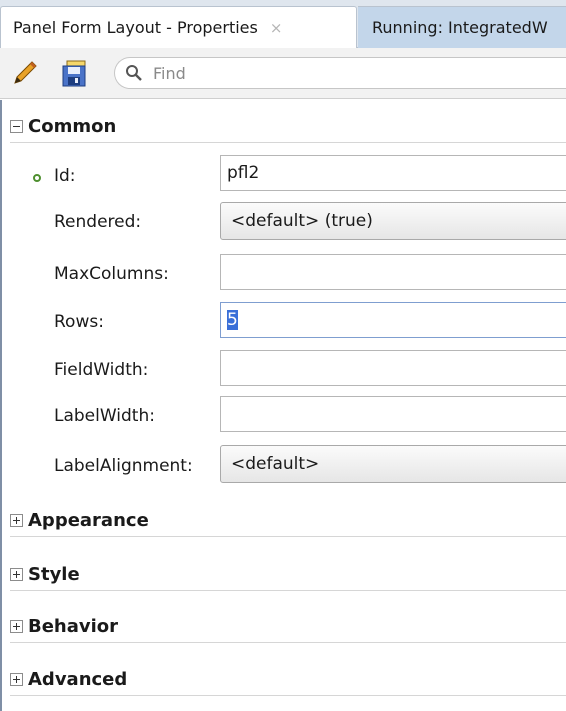 The height and width of the screenshot is (711, 566). Describe the element at coordinates (288, 680) in the screenshot. I see `section-advanced: Advanced` at that location.